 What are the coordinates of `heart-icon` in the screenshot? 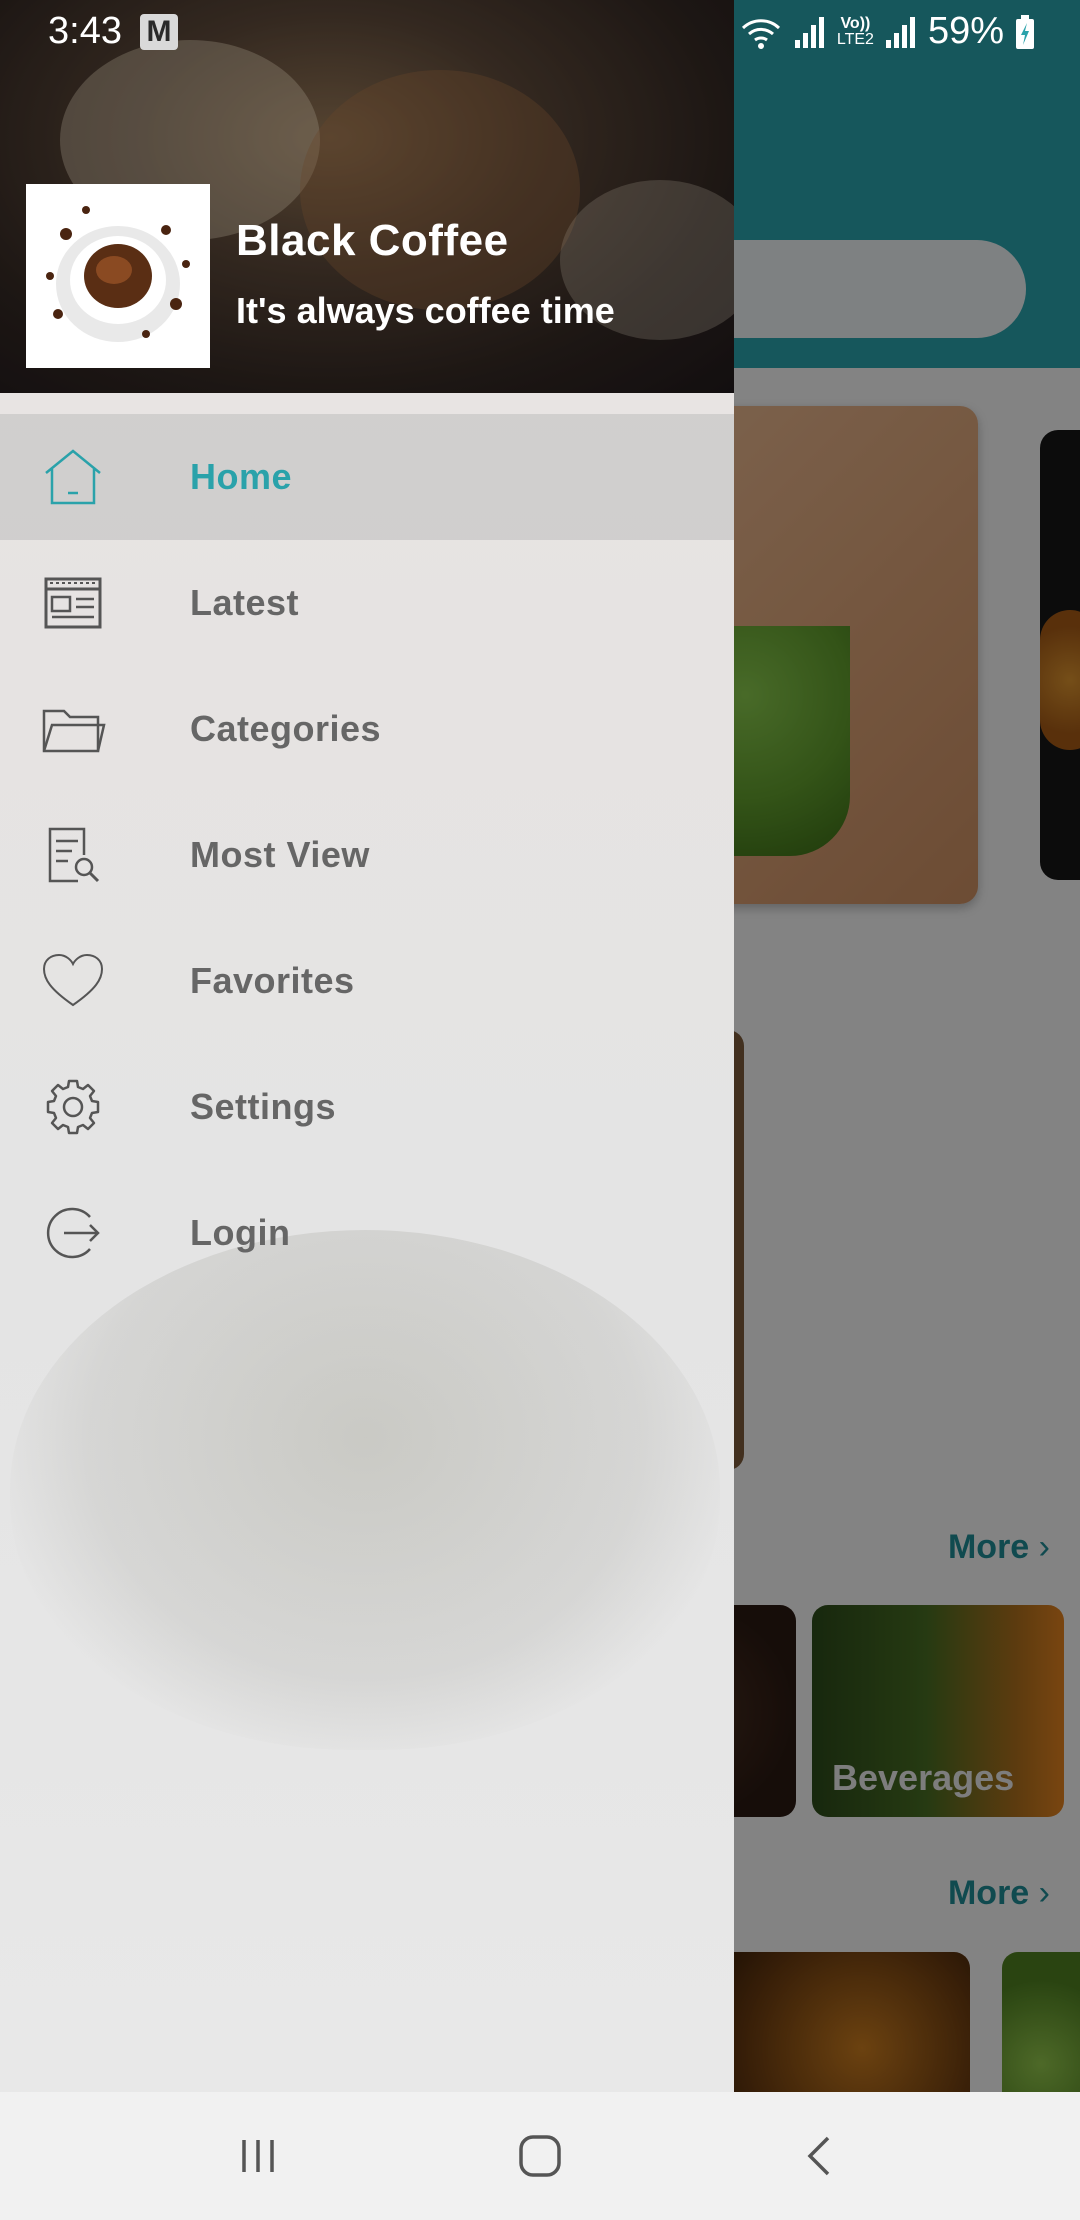 It's located at (73, 981).